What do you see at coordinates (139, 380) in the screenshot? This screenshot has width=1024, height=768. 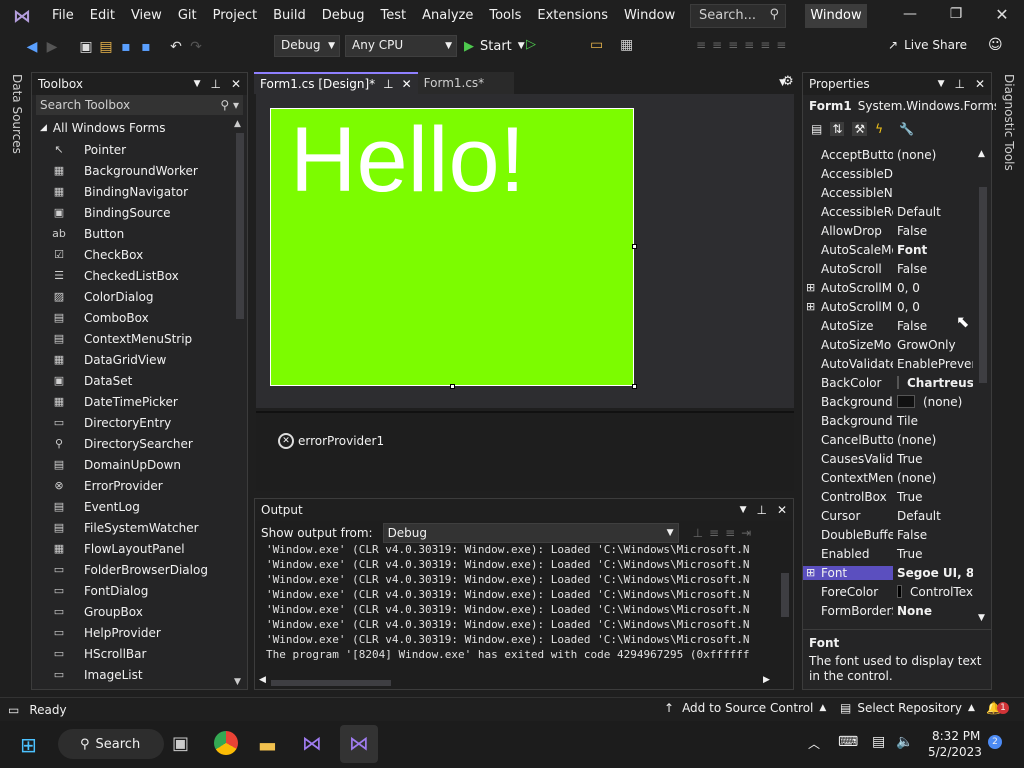 I see `toolbox-item-dataset: ▣ DataSet` at bounding box center [139, 380].